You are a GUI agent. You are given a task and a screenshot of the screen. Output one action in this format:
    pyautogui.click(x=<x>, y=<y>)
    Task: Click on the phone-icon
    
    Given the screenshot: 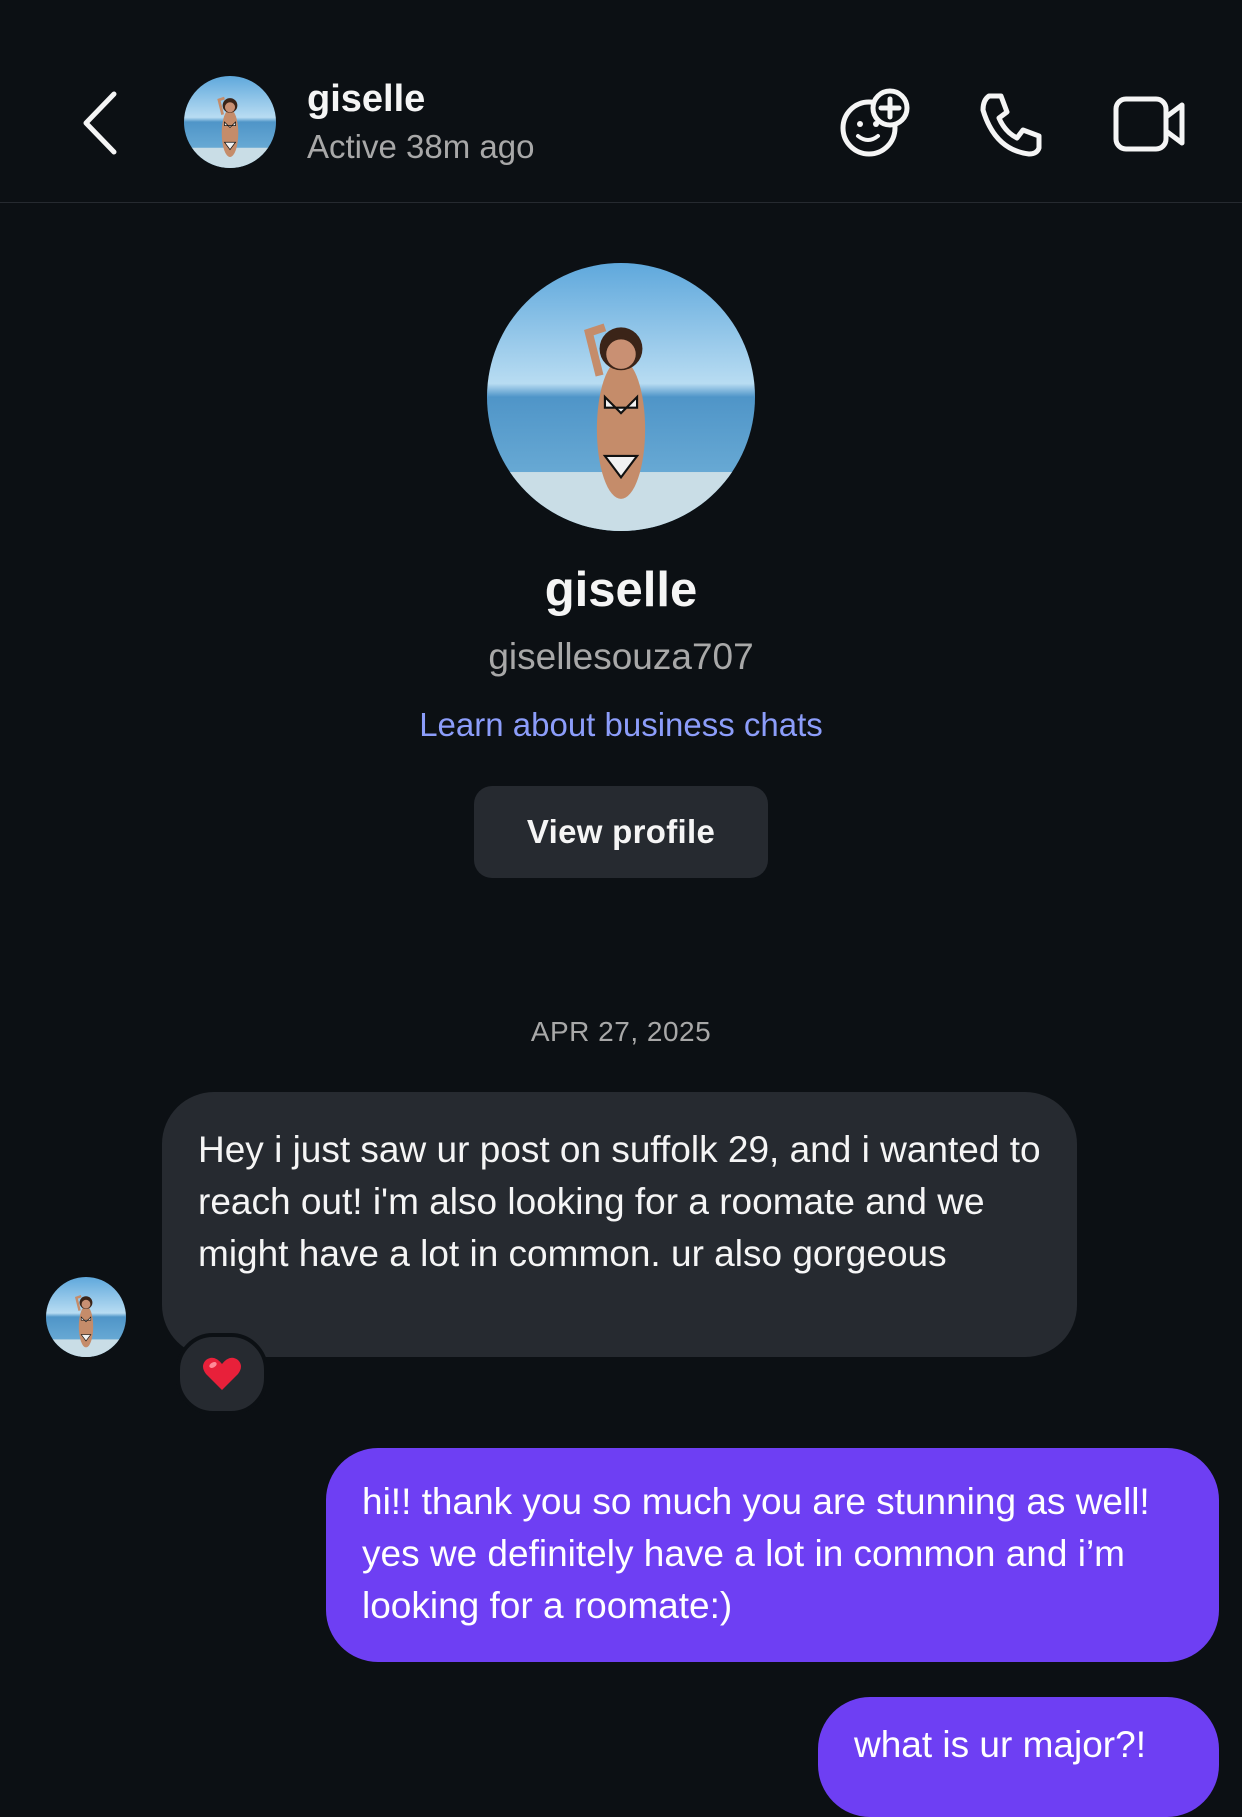 What is the action you would take?
    pyautogui.click(x=1011, y=125)
    